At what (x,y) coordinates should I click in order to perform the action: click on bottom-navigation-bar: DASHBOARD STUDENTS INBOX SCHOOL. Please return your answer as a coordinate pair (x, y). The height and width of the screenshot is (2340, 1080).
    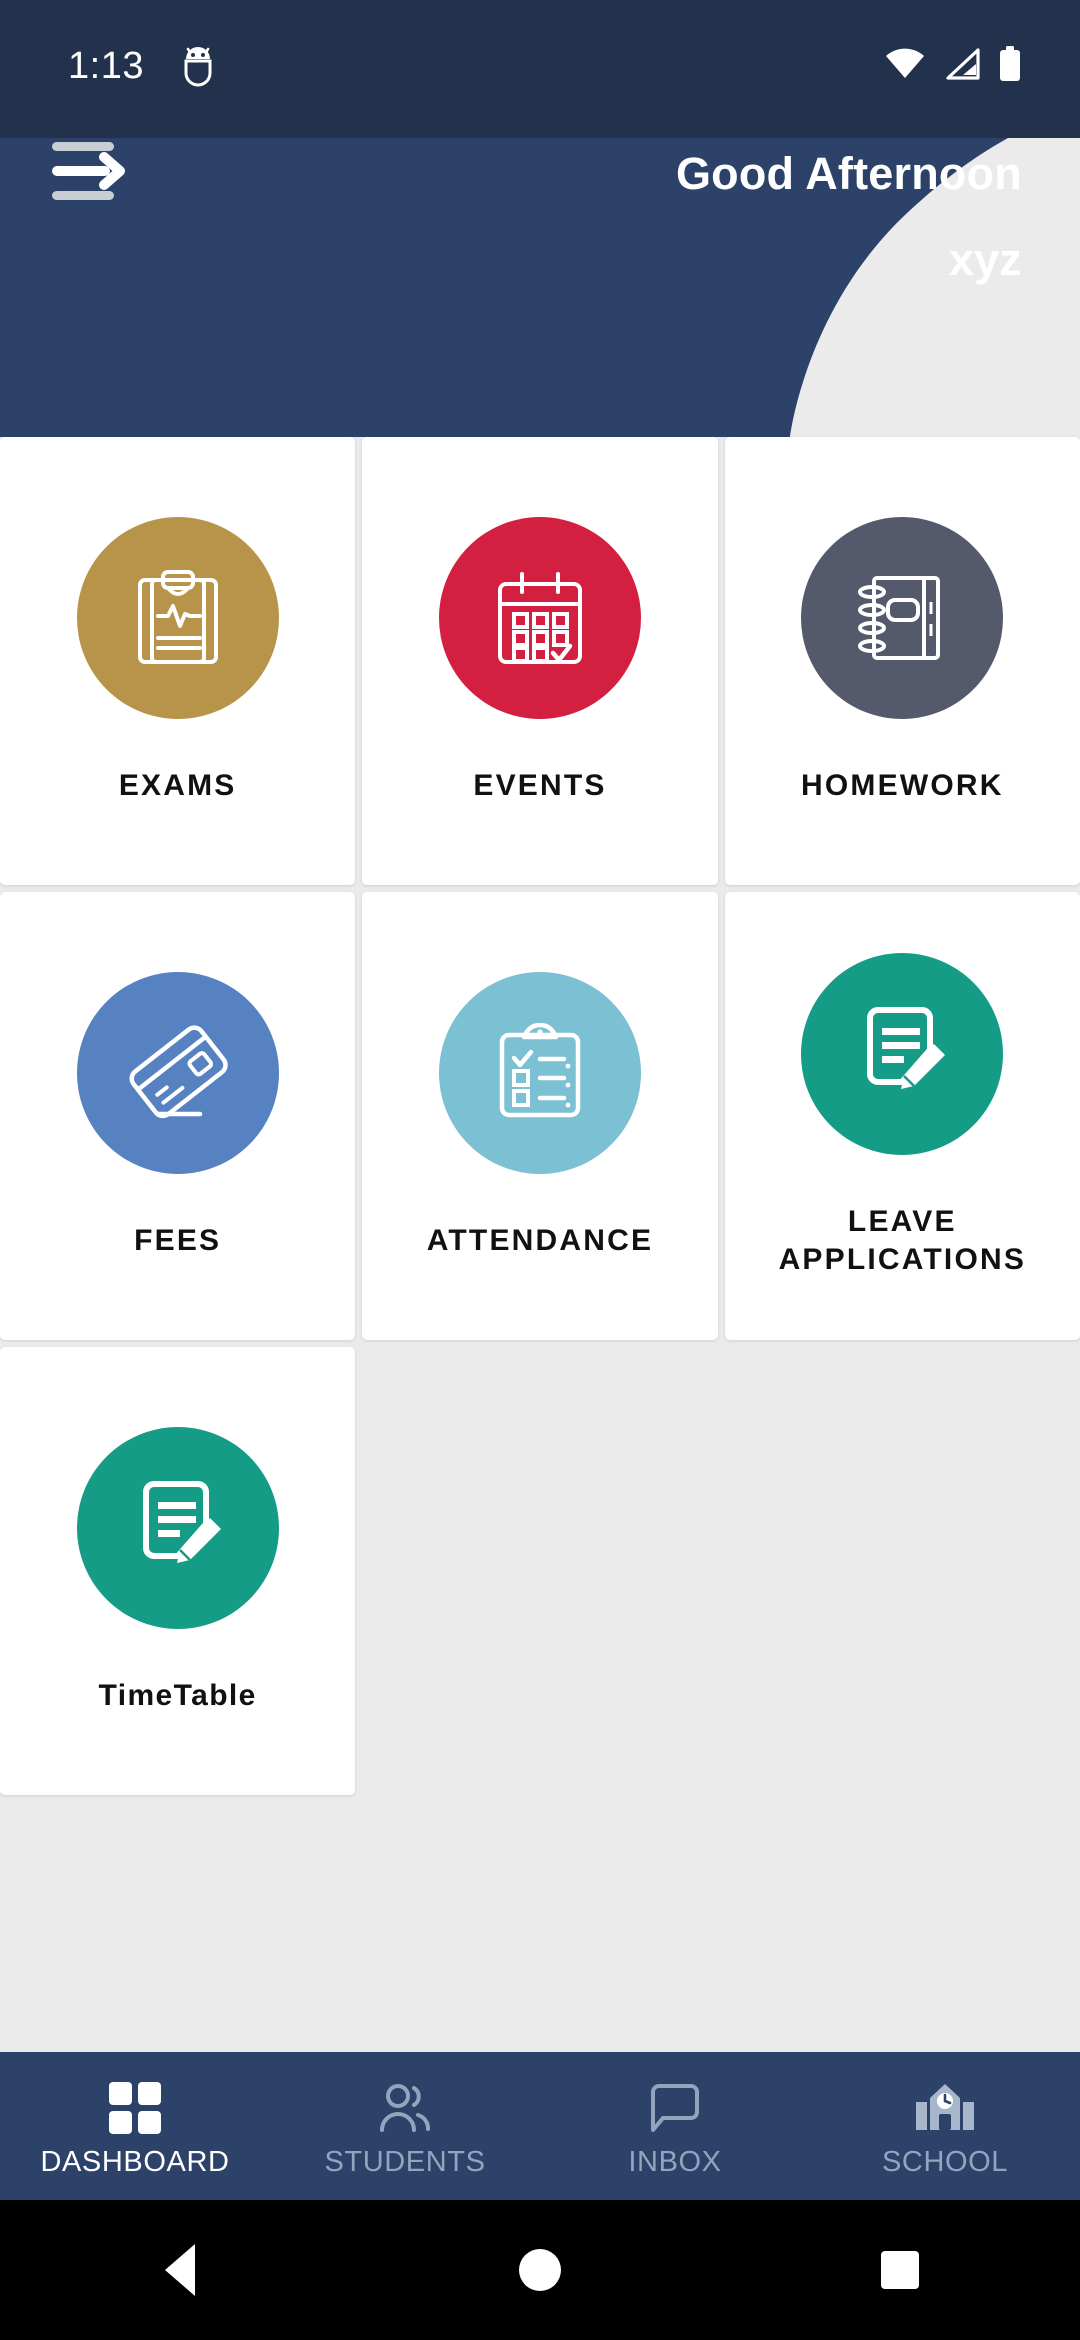
    Looking at the image, I should click on (540, 2126).